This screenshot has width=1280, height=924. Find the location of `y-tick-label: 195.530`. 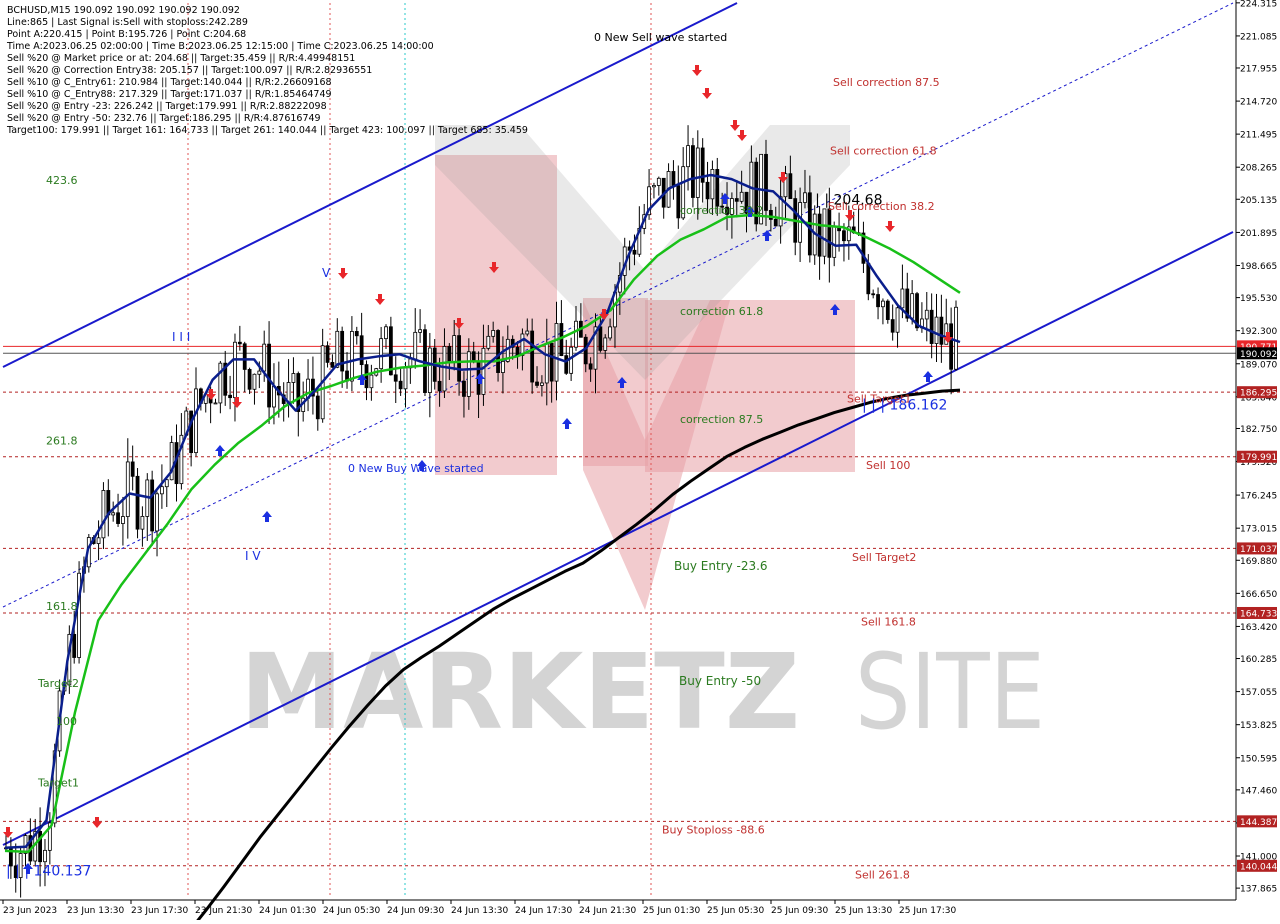

y-tick-label: 195.530 is located at coordinates (1258, 299).